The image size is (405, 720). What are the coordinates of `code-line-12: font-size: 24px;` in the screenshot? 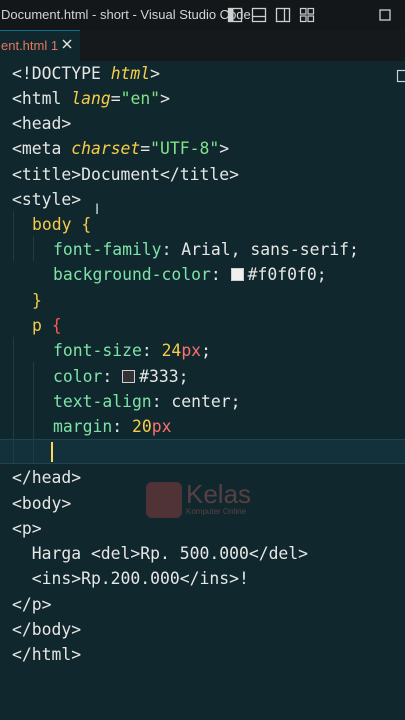 It's located at (132, 350).